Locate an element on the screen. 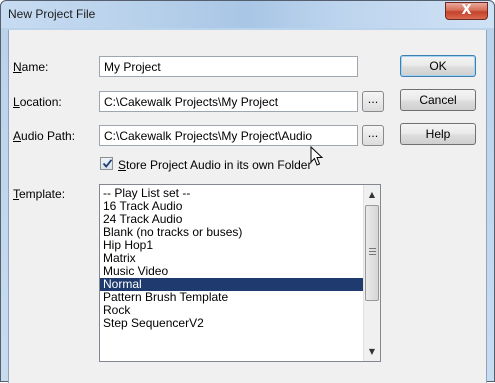  scrollbar-thumb is located at coordinates (372, 253).